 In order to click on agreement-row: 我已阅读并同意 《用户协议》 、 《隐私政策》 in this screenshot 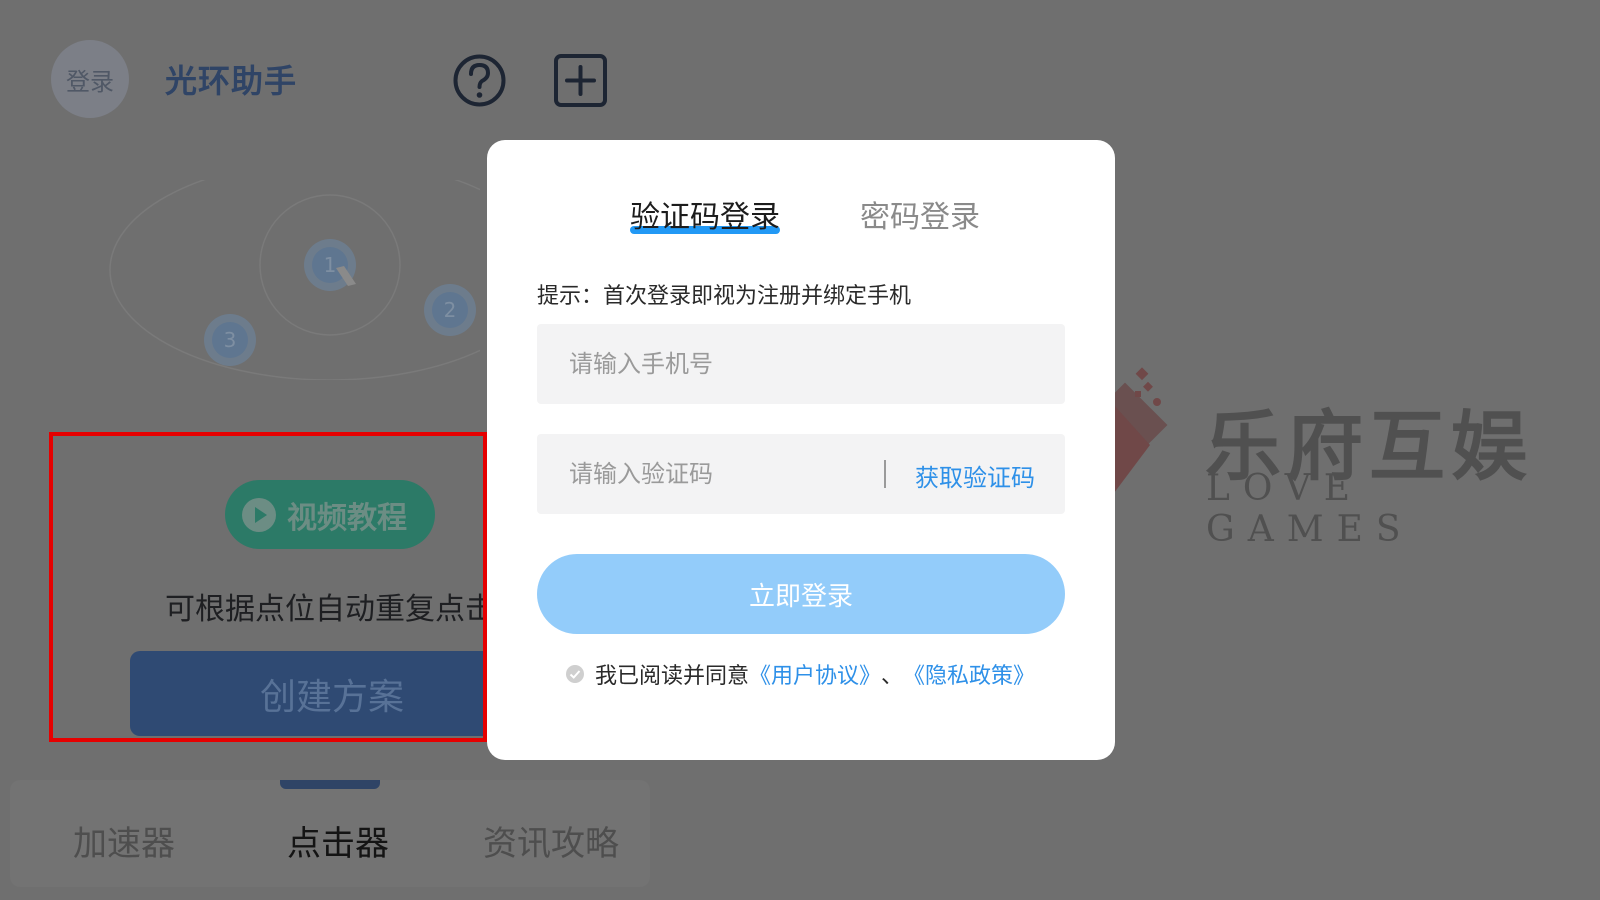, I will do `click(800, 674)`.